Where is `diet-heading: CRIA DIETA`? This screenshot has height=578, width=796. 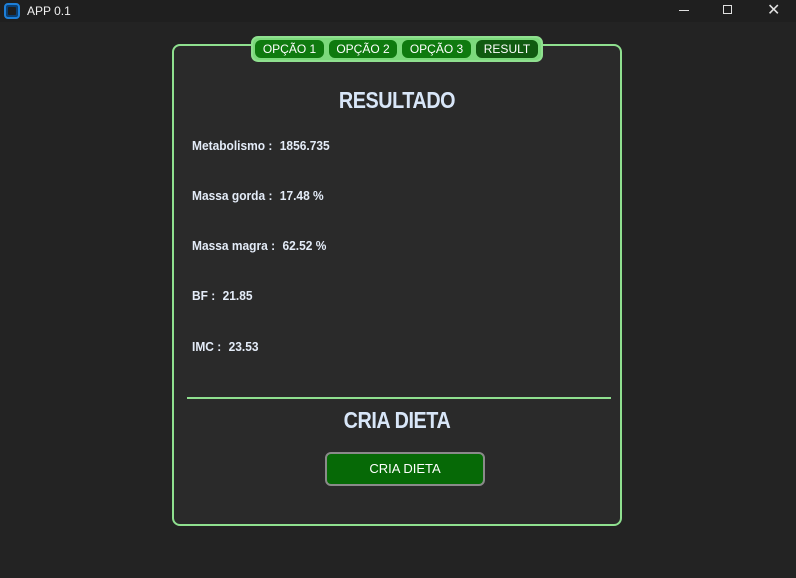
diet-heading: CRIA DIETA is located at coordinates (397, 420).